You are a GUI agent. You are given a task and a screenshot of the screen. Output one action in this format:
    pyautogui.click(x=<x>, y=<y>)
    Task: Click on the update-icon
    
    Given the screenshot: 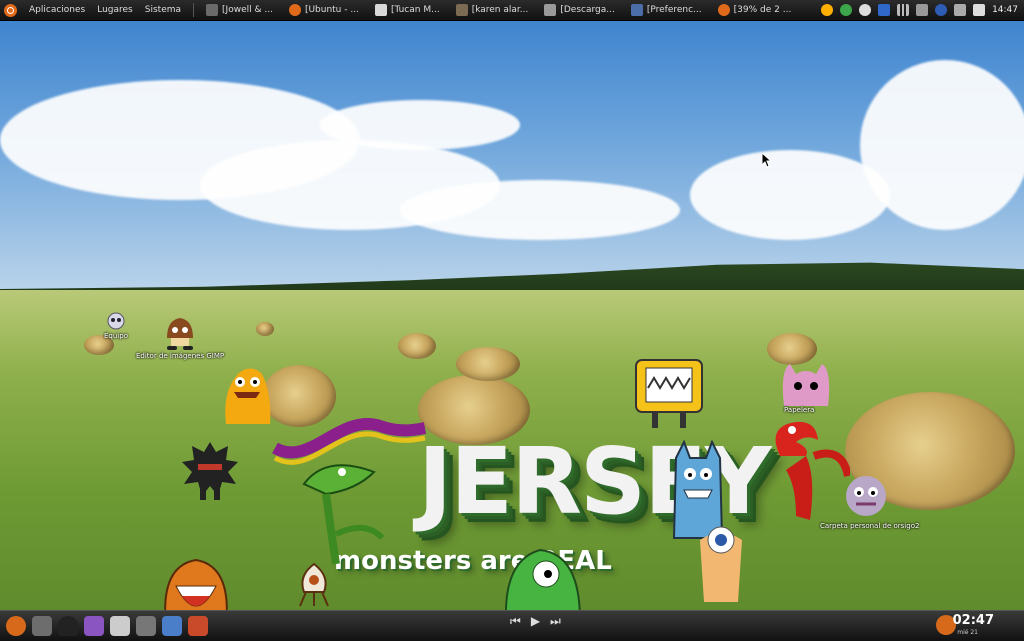 What is the action you would take?
    pyautogui.click(x=846, y=10)
    